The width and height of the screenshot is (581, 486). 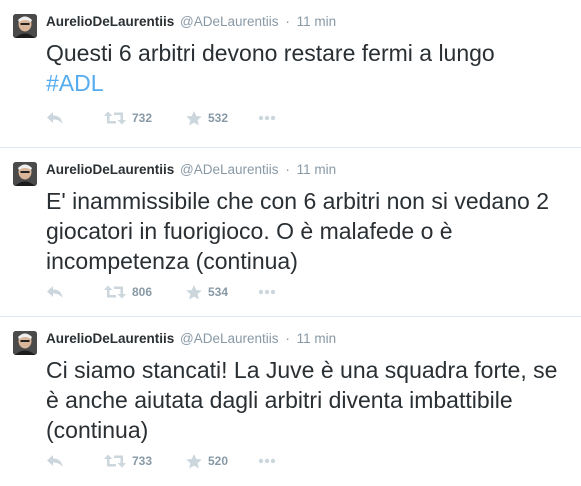 I want to click on hashtag-link: #ADL, so click(x=75, y=83).